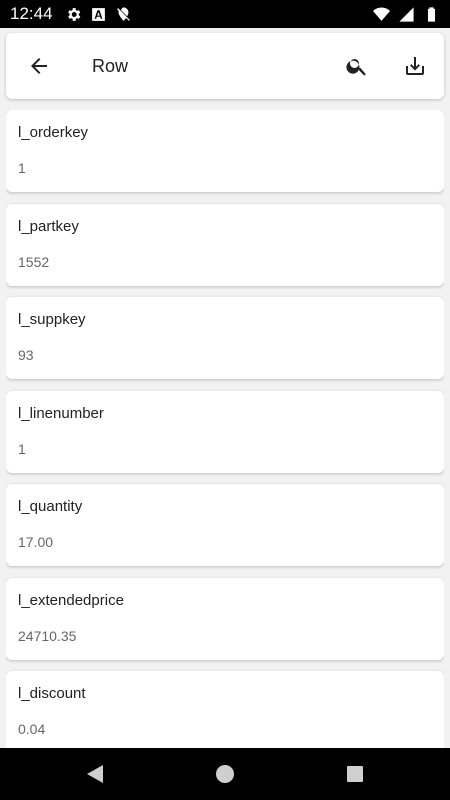 This screenshot has height=800, width=450. I want to click on download-icon, so click(415, 66).